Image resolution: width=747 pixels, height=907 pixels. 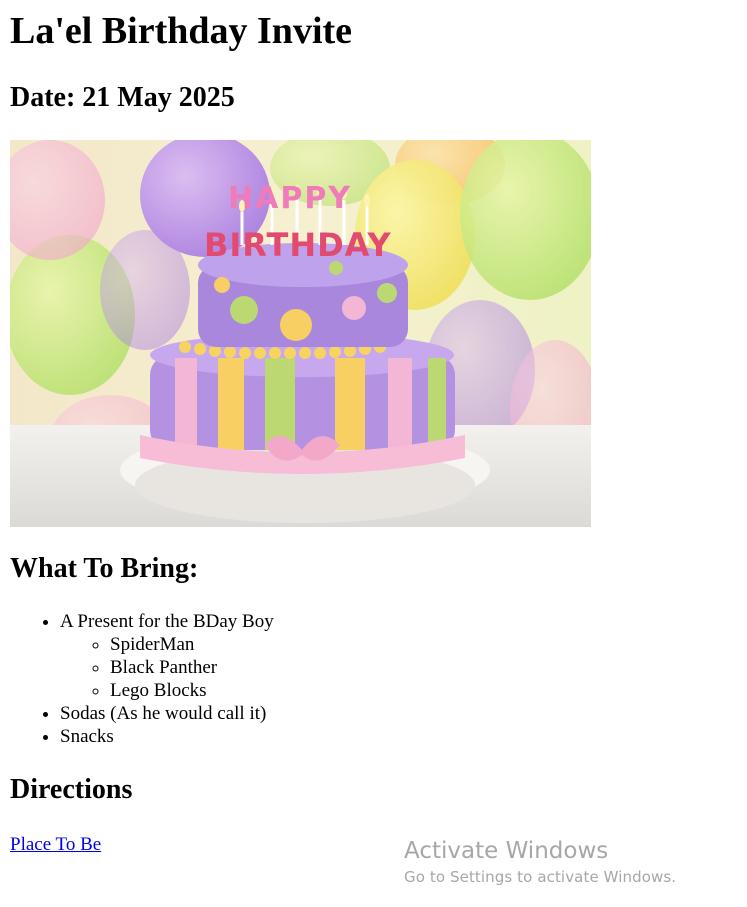 What do you see at coordinates (167, 621) in the screenshot?
I see `list-item-label: A Present for the BDay Boy` at bounding box center [167, 621].